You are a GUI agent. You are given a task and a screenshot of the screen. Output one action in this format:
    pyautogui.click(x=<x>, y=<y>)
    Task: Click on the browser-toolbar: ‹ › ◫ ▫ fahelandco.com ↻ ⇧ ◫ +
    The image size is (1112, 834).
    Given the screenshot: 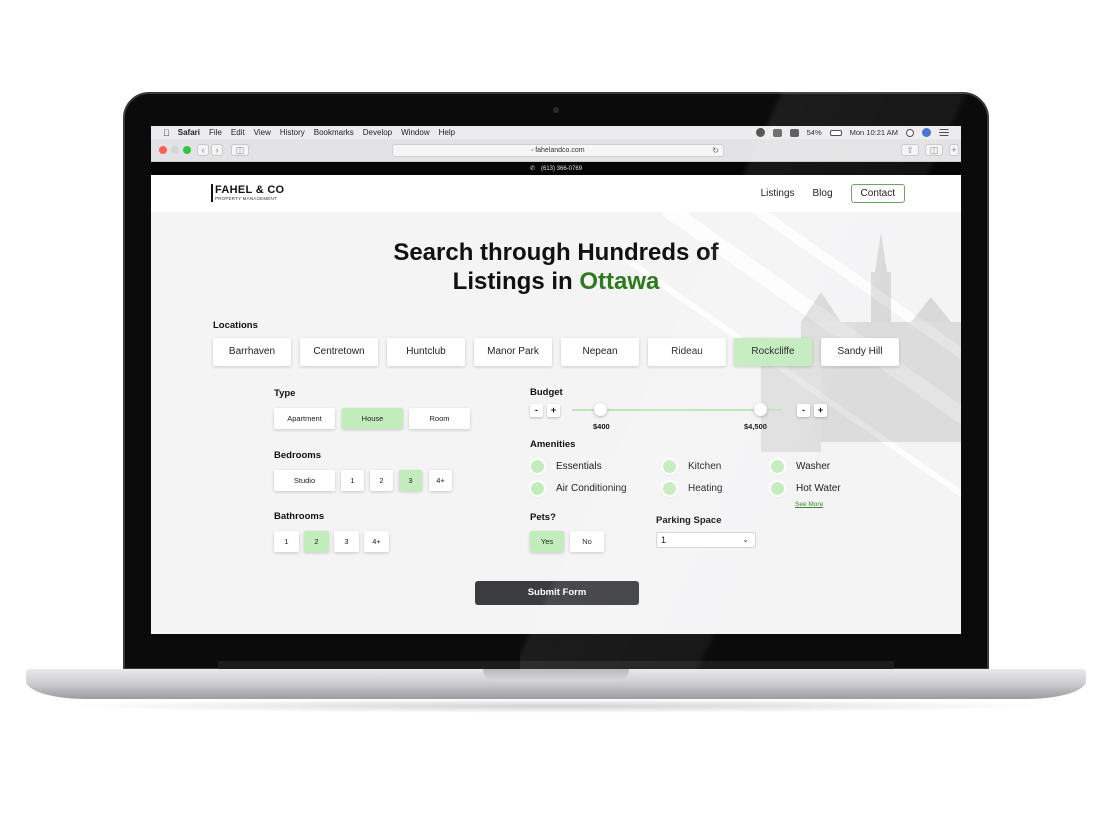 What is the action you would take?
    pyautogui.click(x=556, y=150)
    